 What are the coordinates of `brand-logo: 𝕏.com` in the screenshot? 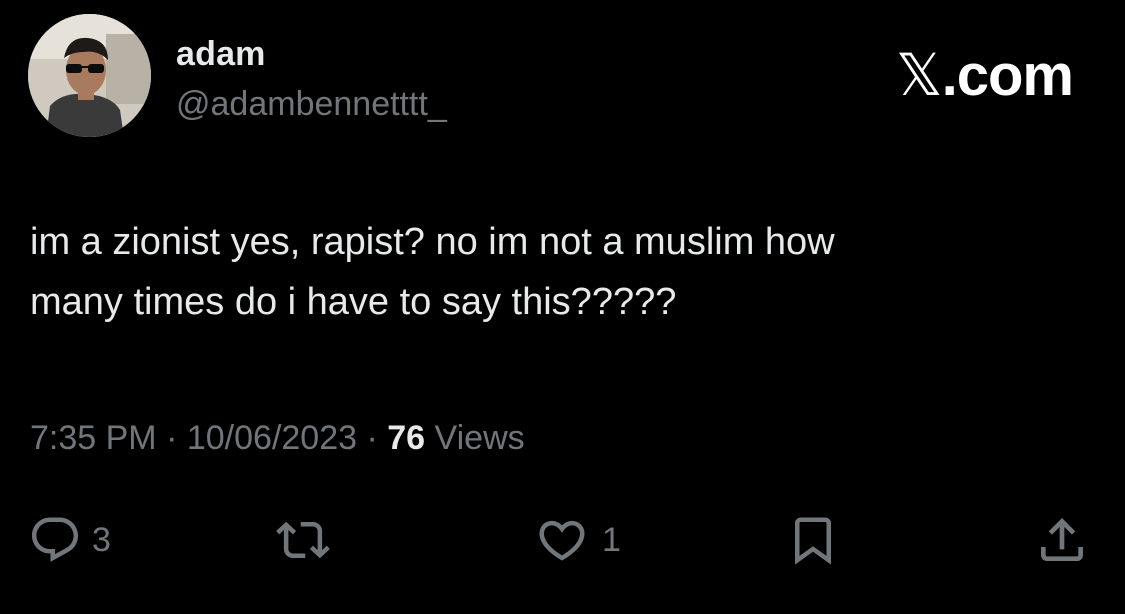 It's located at (984, 75).